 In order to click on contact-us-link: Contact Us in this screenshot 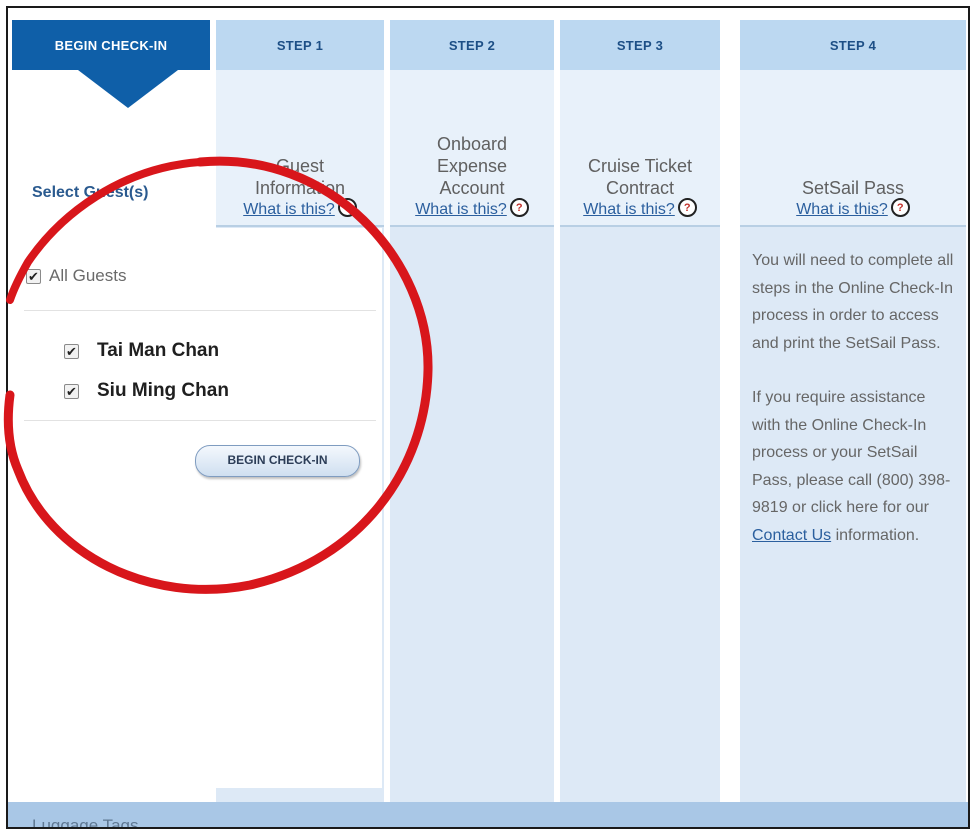, I will do `click(791, 535)`.